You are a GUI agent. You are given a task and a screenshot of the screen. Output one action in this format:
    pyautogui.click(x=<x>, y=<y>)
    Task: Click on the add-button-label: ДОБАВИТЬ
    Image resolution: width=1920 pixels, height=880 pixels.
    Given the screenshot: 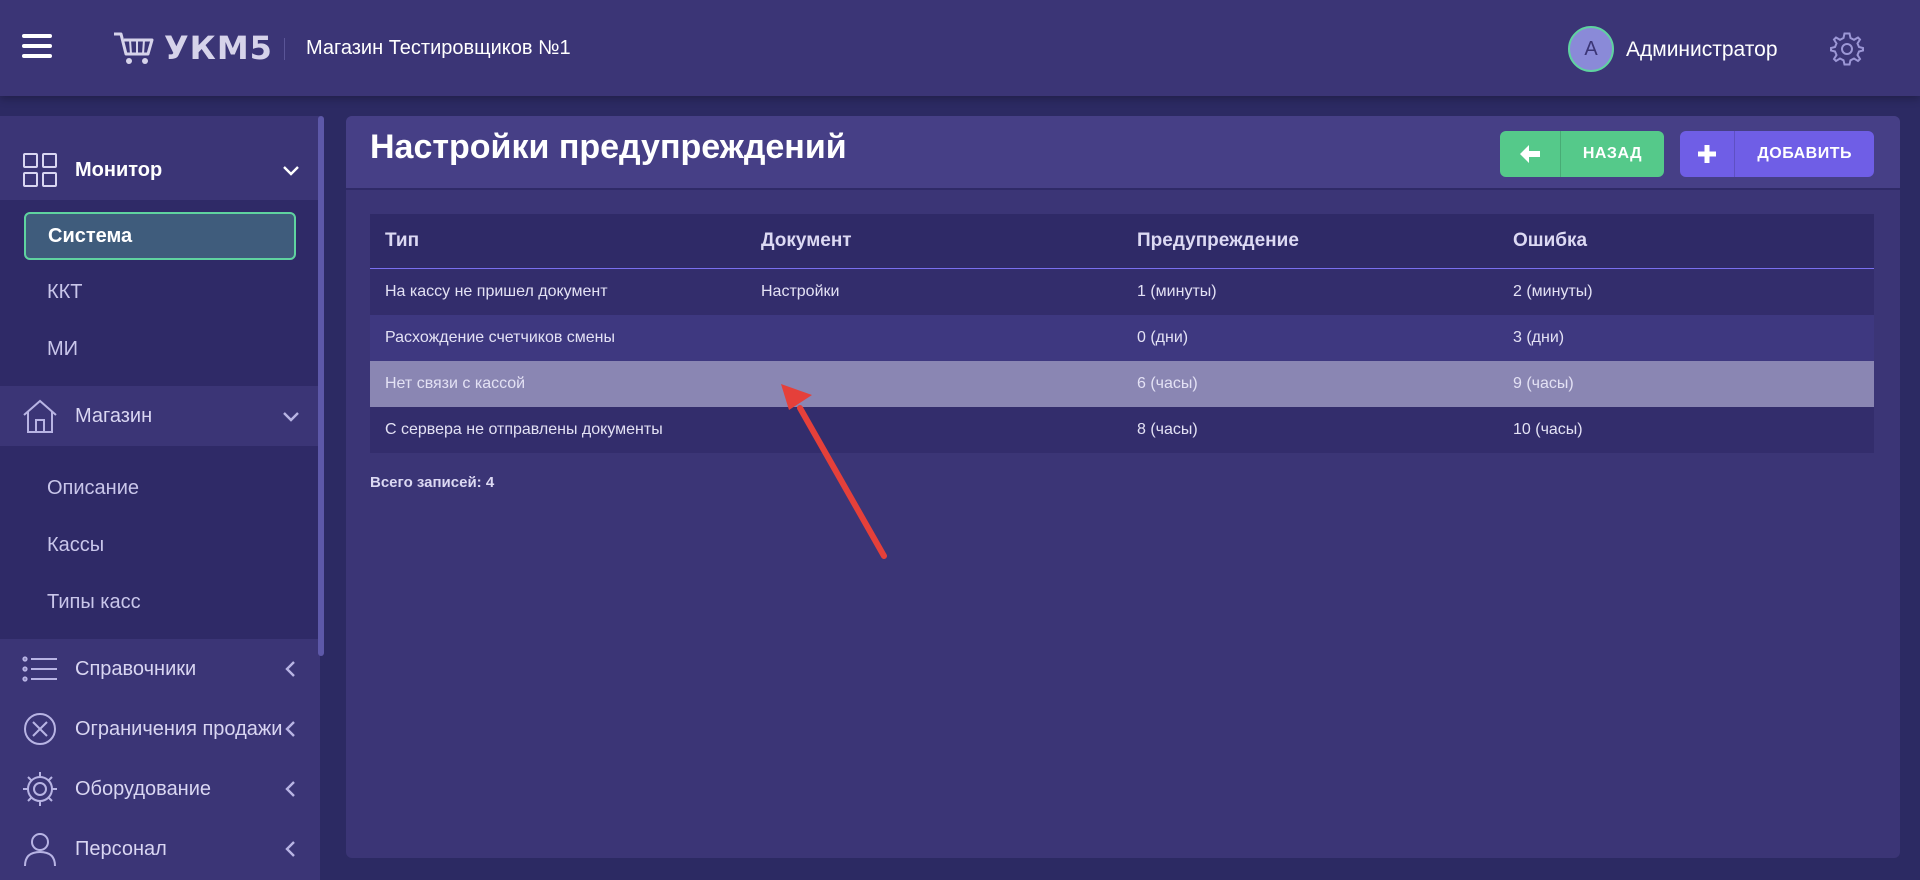 What is the action you would take?
    pyautogui.click(x=1804, y=153)
    